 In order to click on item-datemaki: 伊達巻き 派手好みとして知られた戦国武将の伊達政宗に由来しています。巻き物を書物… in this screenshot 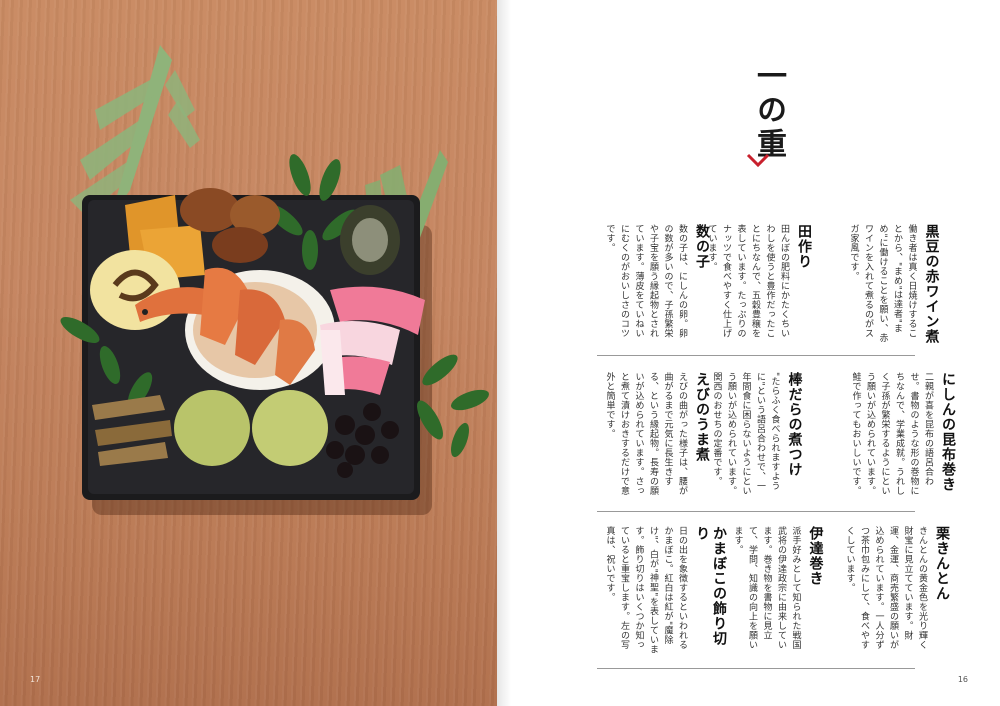, I will do `click(777, 591)`.